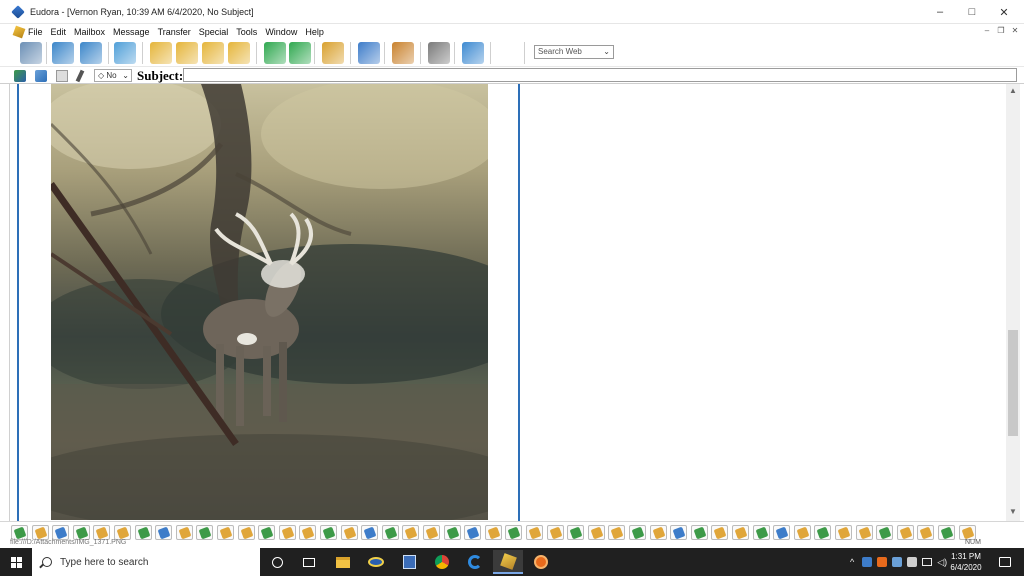 This screenshot has width=1024, height=576. I want to click on child-close-button: ✕, so click(1015, 30).